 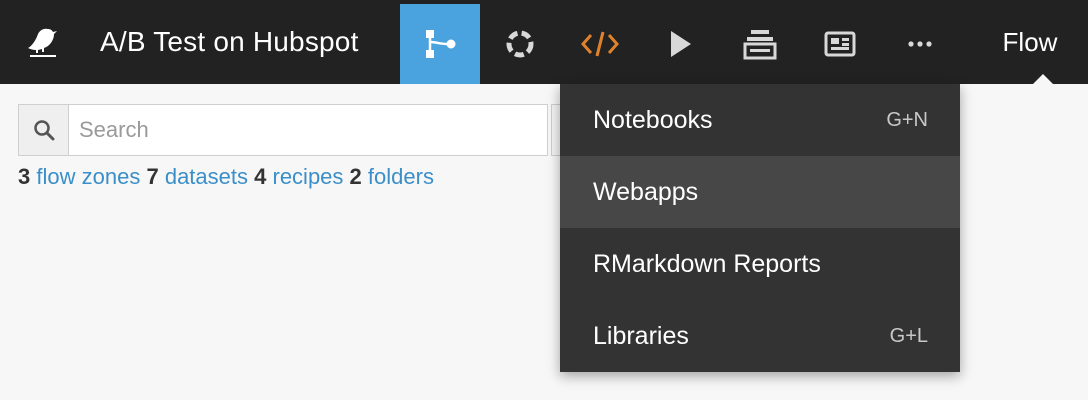 What do you see at coordinates (355, 176) in the screenshot?
I see `folders-count: 2` at bounding box center [355, 176].